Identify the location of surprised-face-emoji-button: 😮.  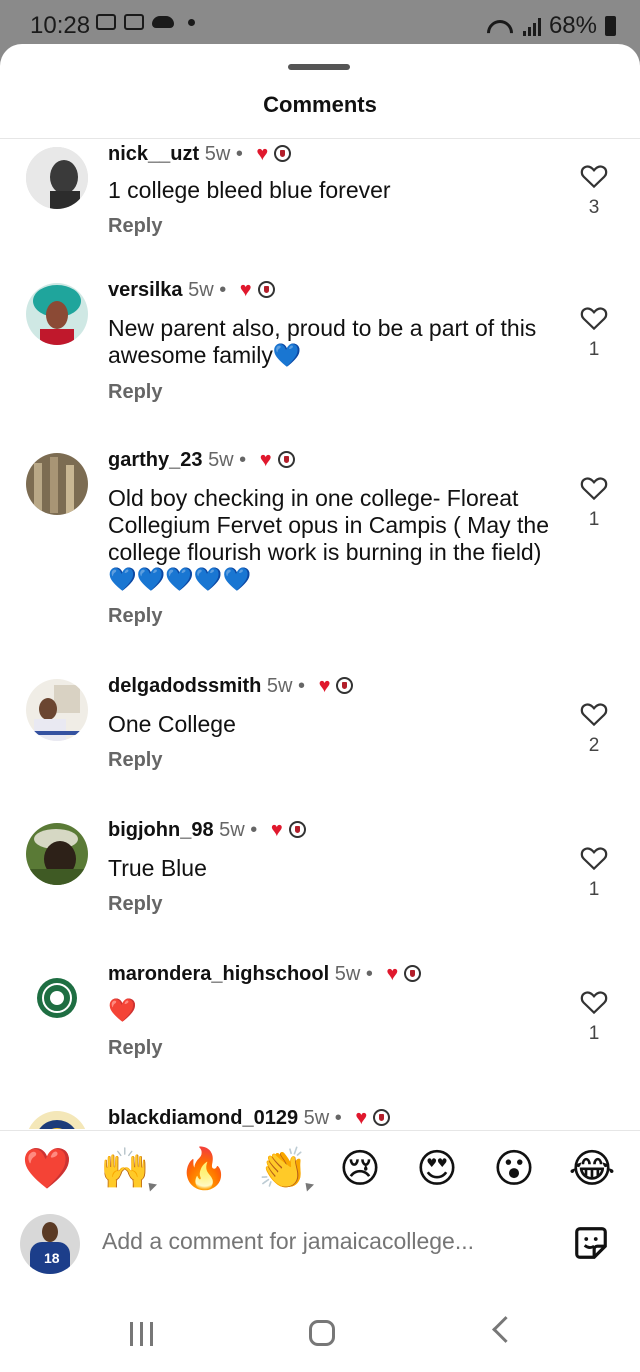
(514, 1169).